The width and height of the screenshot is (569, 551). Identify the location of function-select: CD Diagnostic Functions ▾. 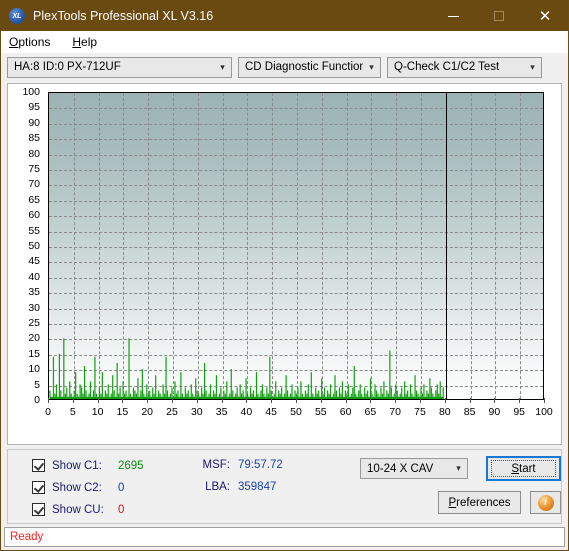
(309, 67).